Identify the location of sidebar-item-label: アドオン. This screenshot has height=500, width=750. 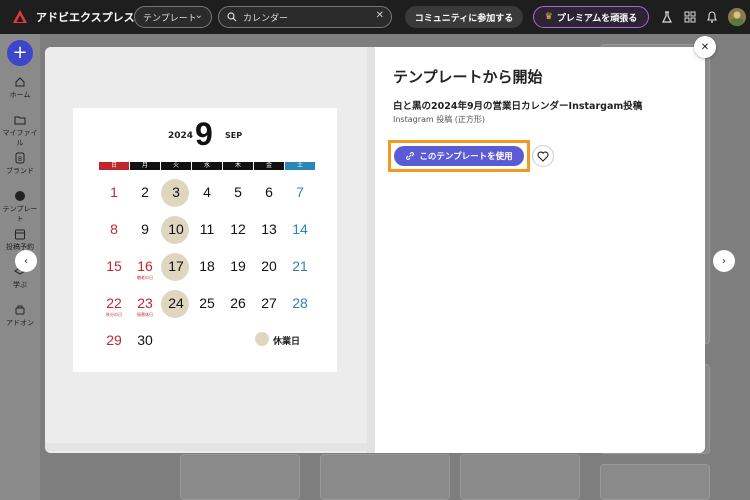
(20, 323).